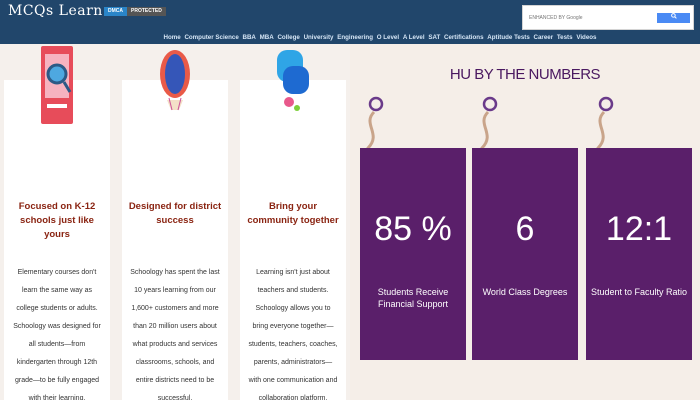 The width and height of the screenshot is (700, 400). I want to click on dmca-badge: DMCA PROTECTED, so click(135, 11).